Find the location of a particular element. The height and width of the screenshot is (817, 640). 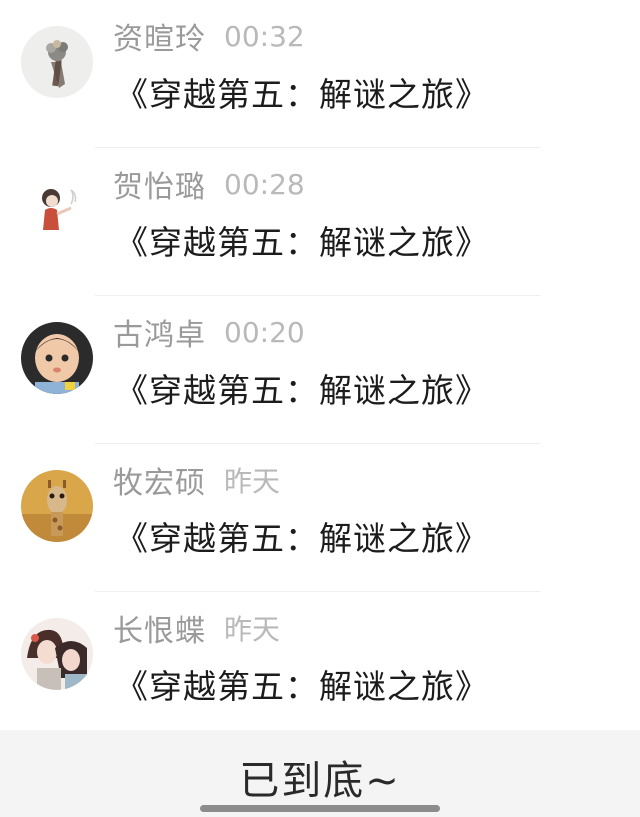

comment-meta: 牧宏硕 昨天 is located at coordinates (197, 480).